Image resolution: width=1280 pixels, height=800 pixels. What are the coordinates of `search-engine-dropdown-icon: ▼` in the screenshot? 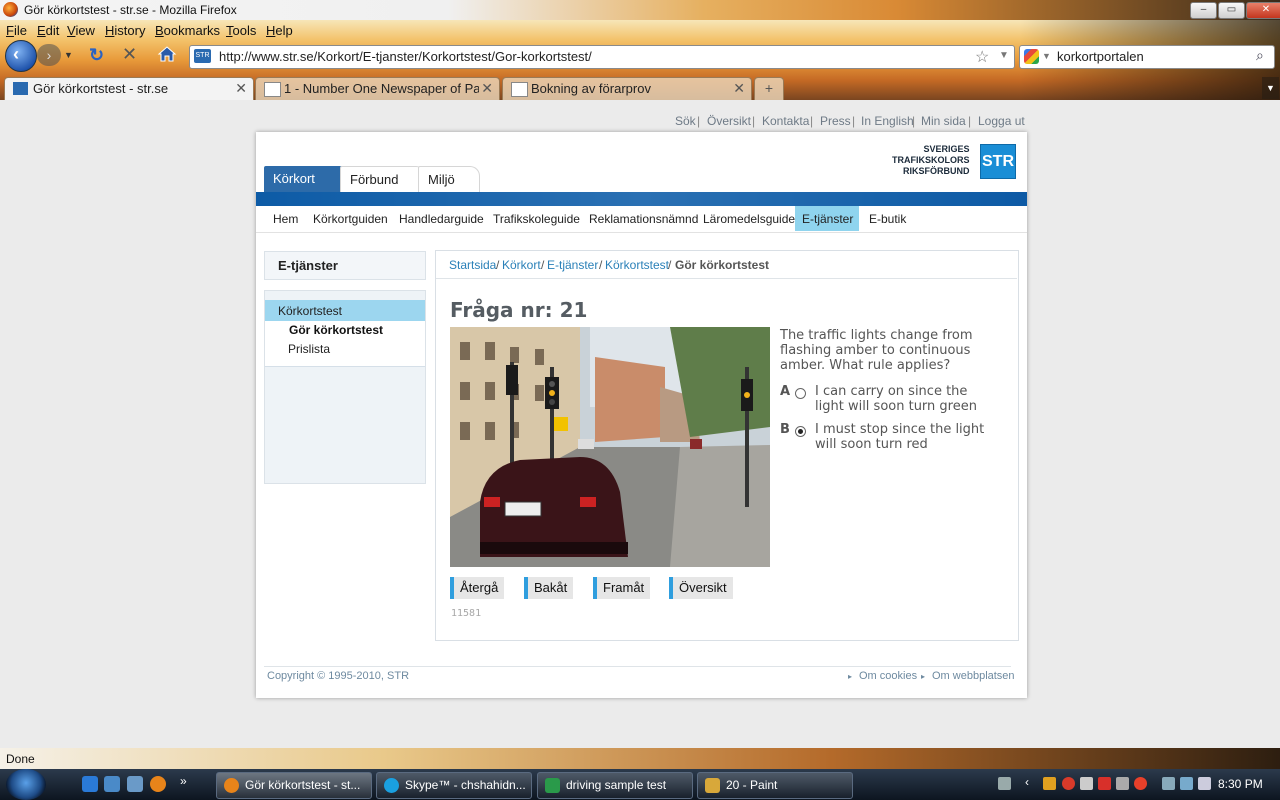 It's located at (1046, 56).